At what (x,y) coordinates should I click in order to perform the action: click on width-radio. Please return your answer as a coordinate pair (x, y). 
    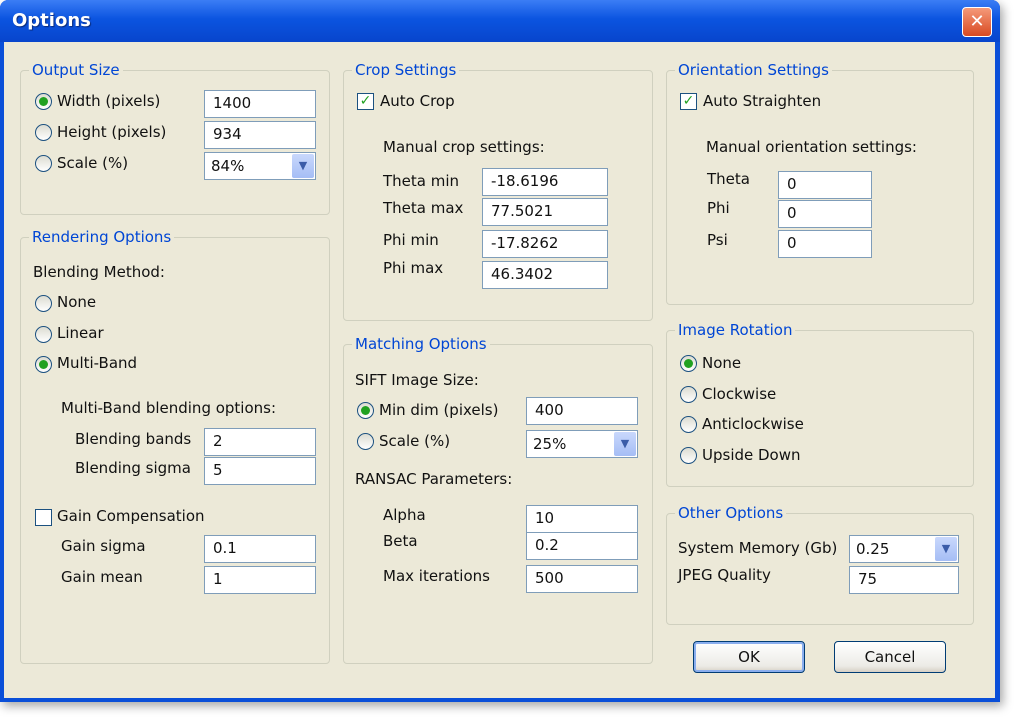
    Looking at the image, I should click on (43, 101).